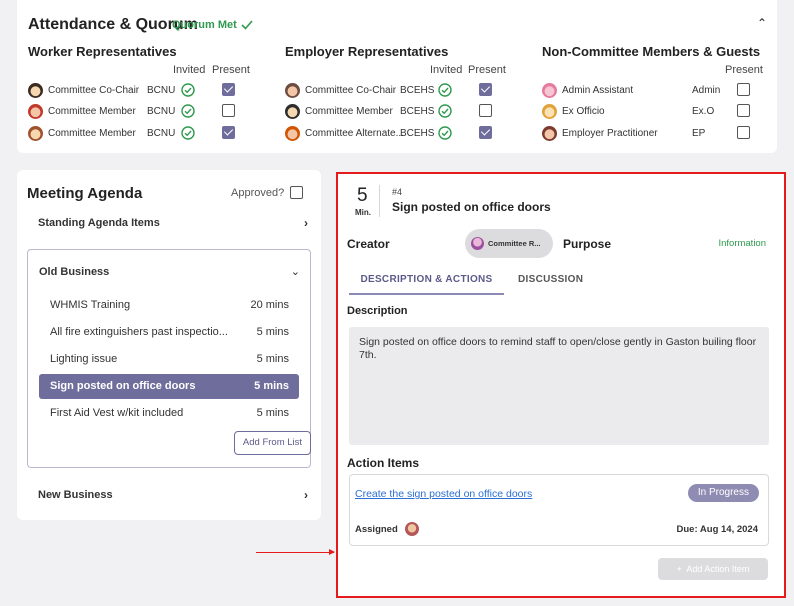 The height and width of the screenshot is (606, 794). I want to click on creator-label: Creator, so click(368, 244).